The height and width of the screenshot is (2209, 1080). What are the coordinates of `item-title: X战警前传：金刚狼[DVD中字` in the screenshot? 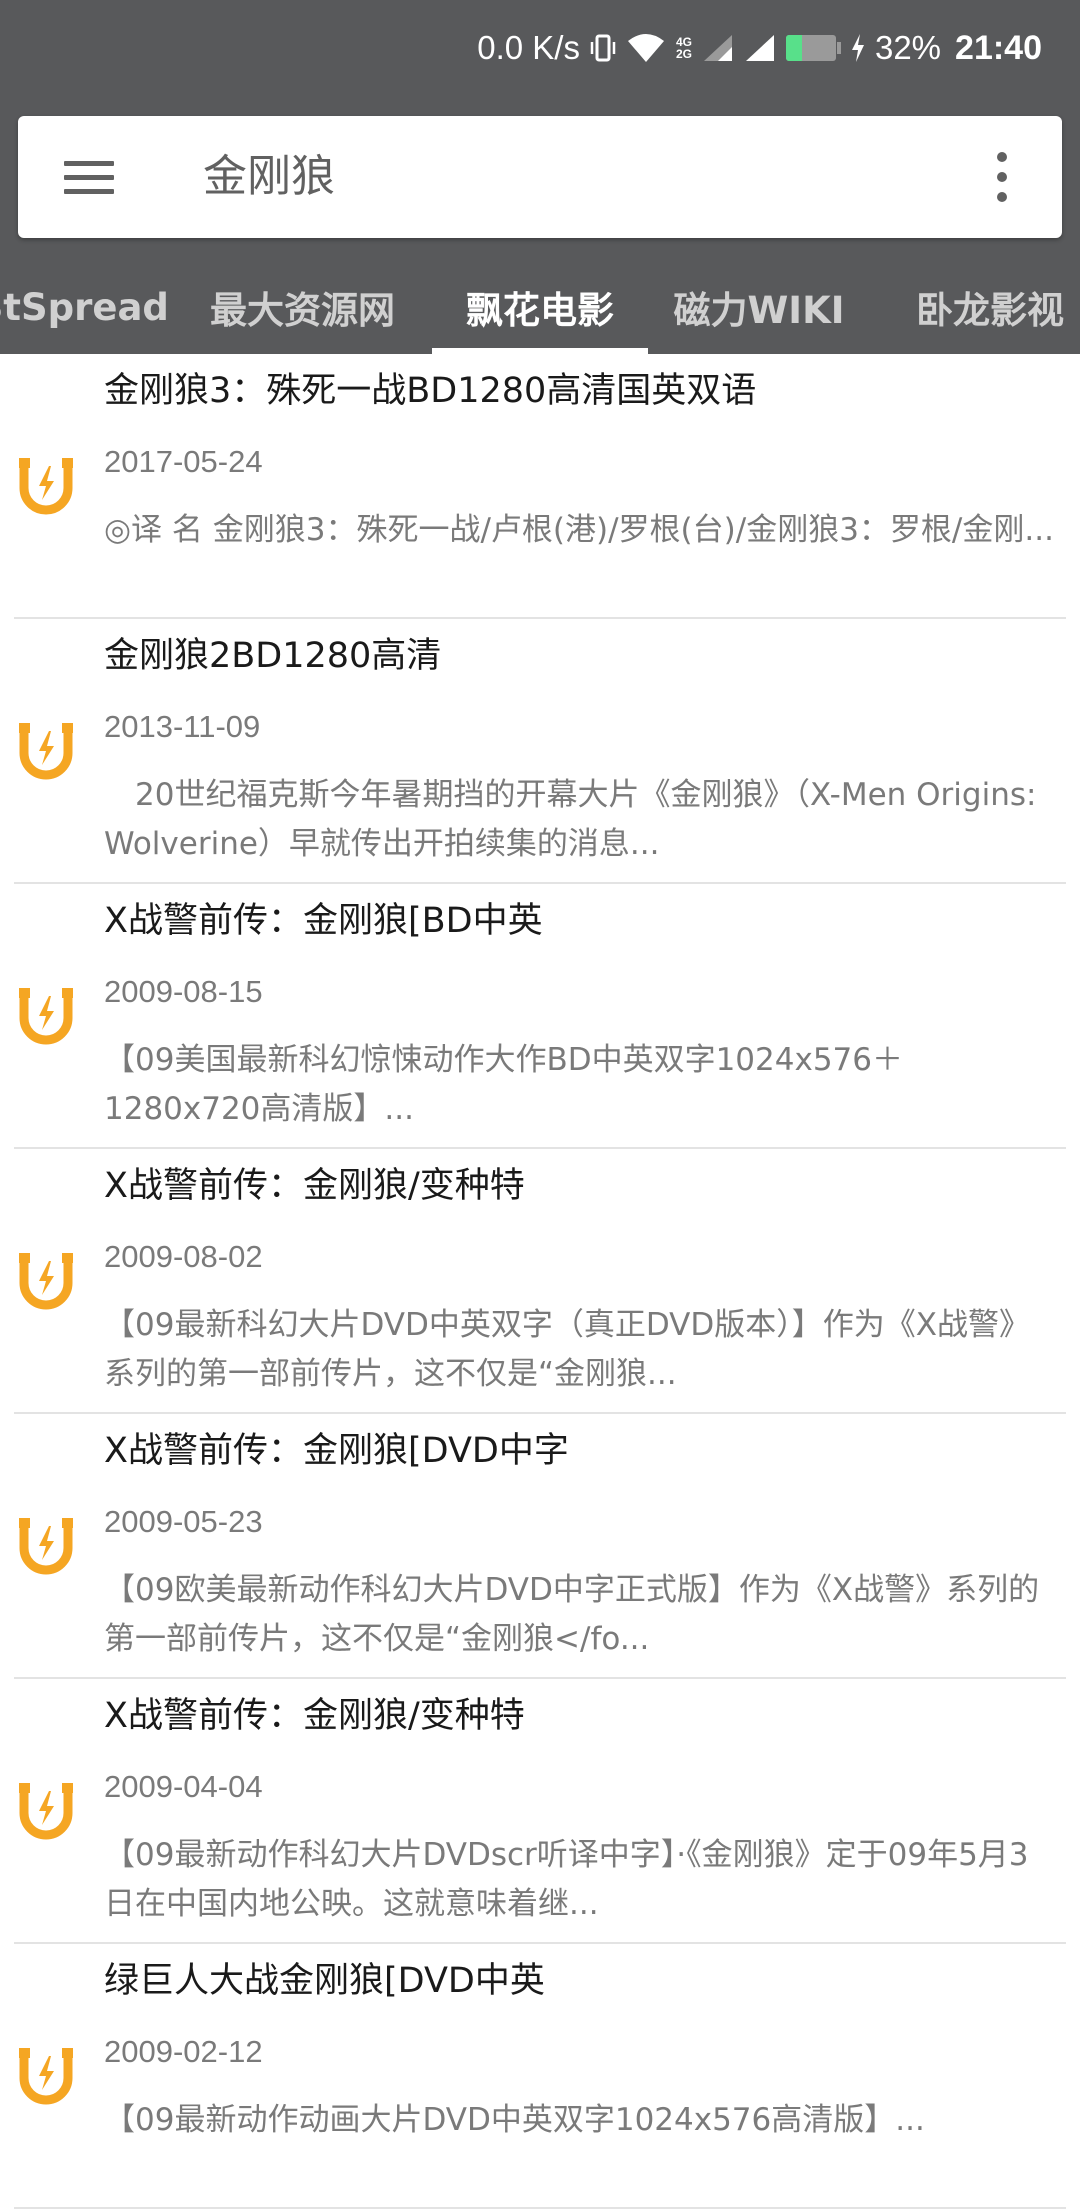 It's located at (336, 1451).